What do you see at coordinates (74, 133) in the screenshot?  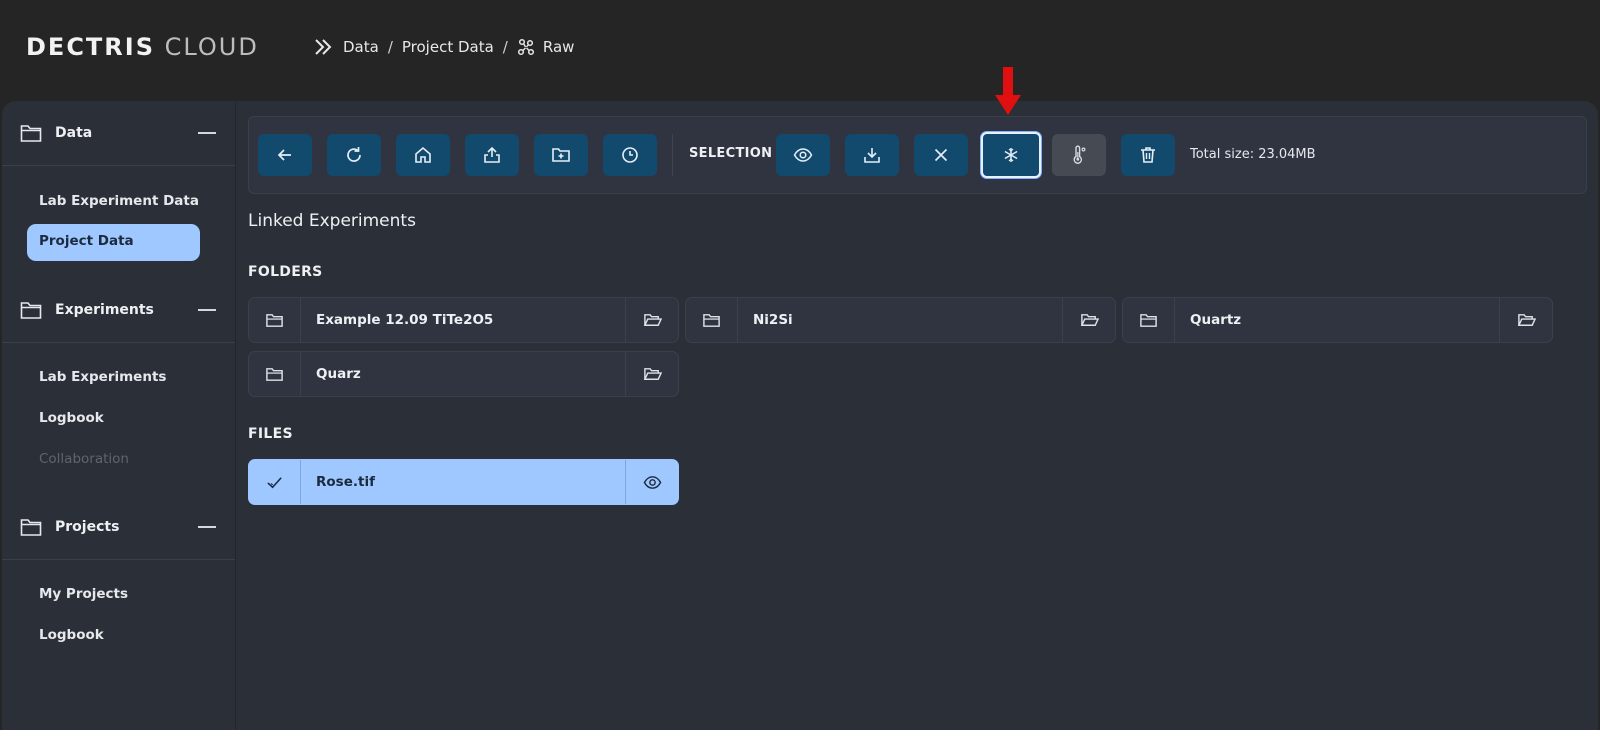 I see `sidebar-section-title: Data` at bounding box center [74, 133].